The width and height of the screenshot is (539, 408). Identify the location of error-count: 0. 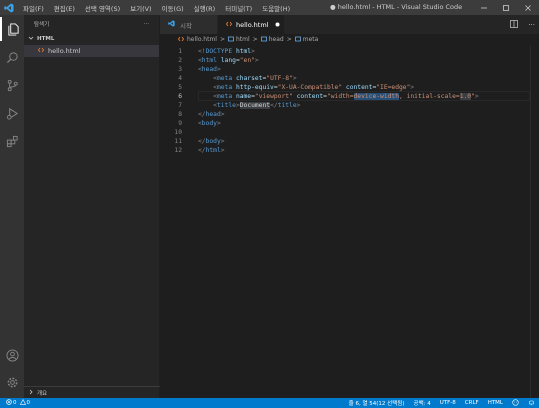
(15, 403).